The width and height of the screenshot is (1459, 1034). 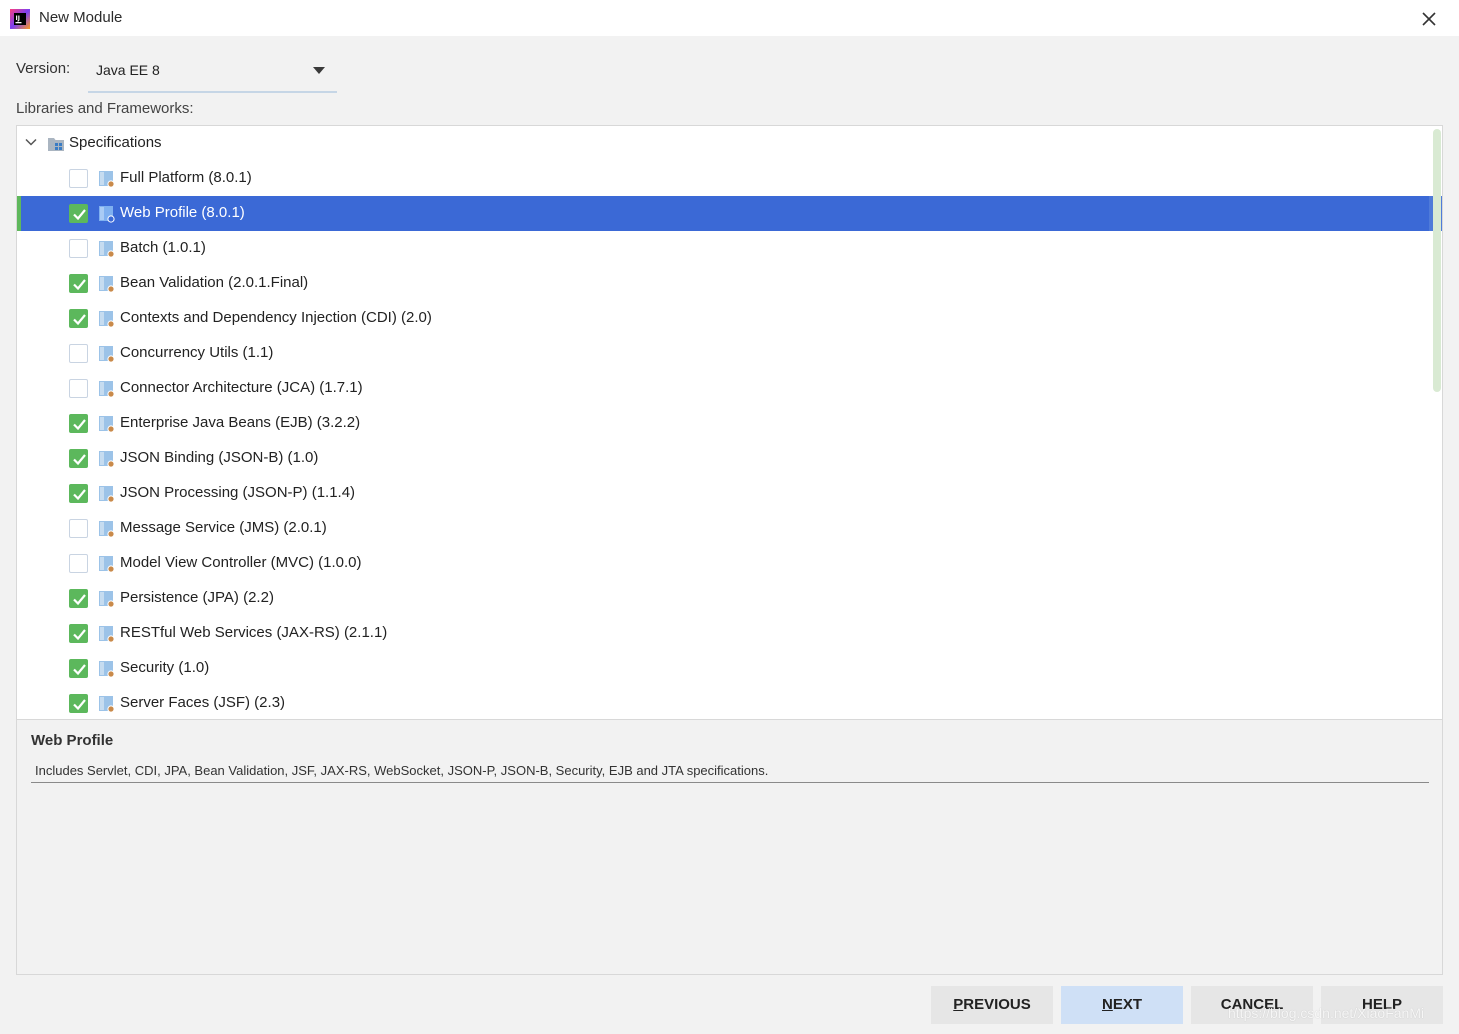 What do you see at coordinates (197, 352) in the screenshot?
I see `tree-item-label: Concurrency Utils (1.1)` at bounding box center [197, 352].